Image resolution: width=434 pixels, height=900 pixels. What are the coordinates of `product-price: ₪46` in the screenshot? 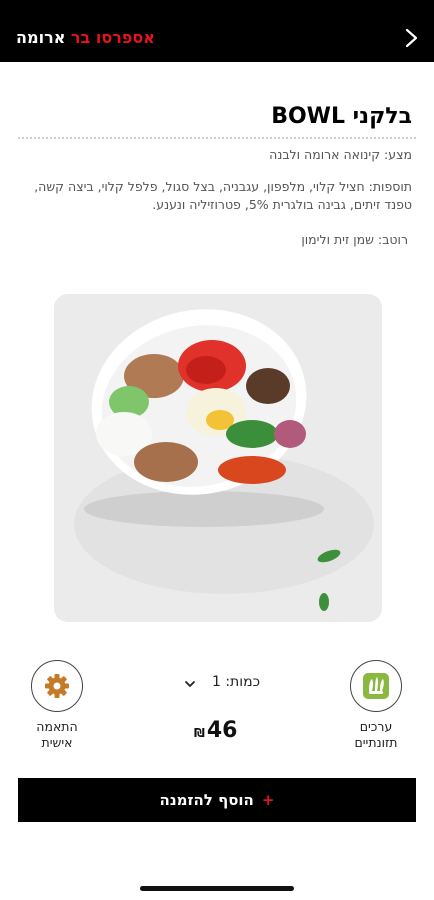 It's located at (215, 730).